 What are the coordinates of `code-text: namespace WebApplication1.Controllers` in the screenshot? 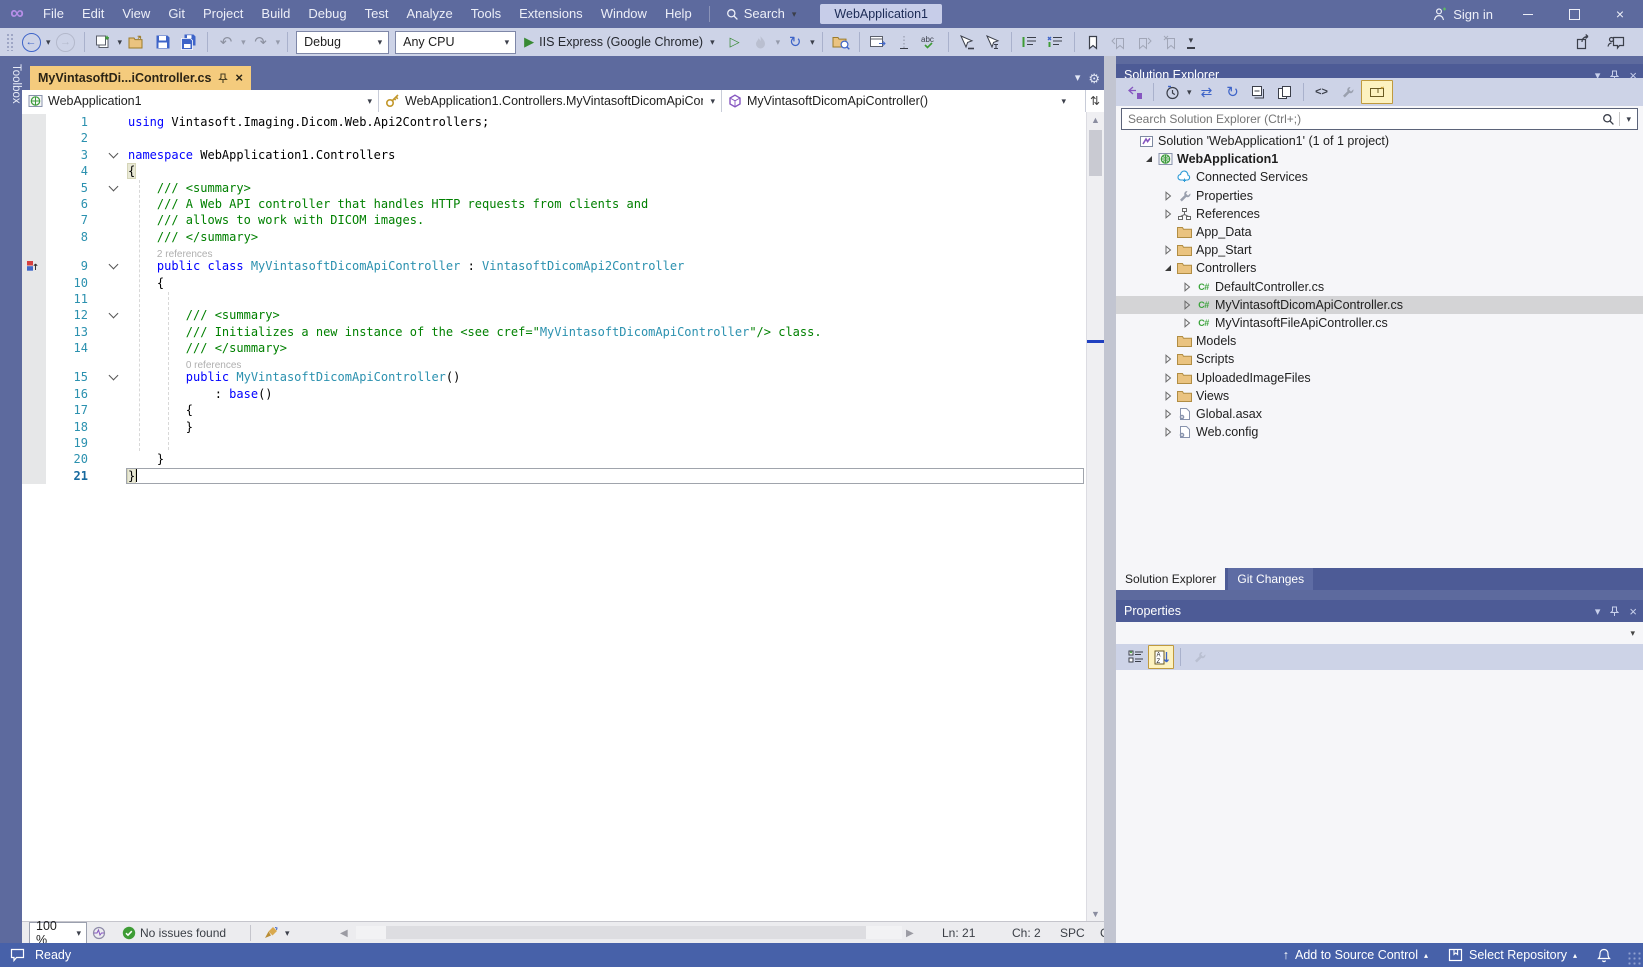 It's located at (616, 155).